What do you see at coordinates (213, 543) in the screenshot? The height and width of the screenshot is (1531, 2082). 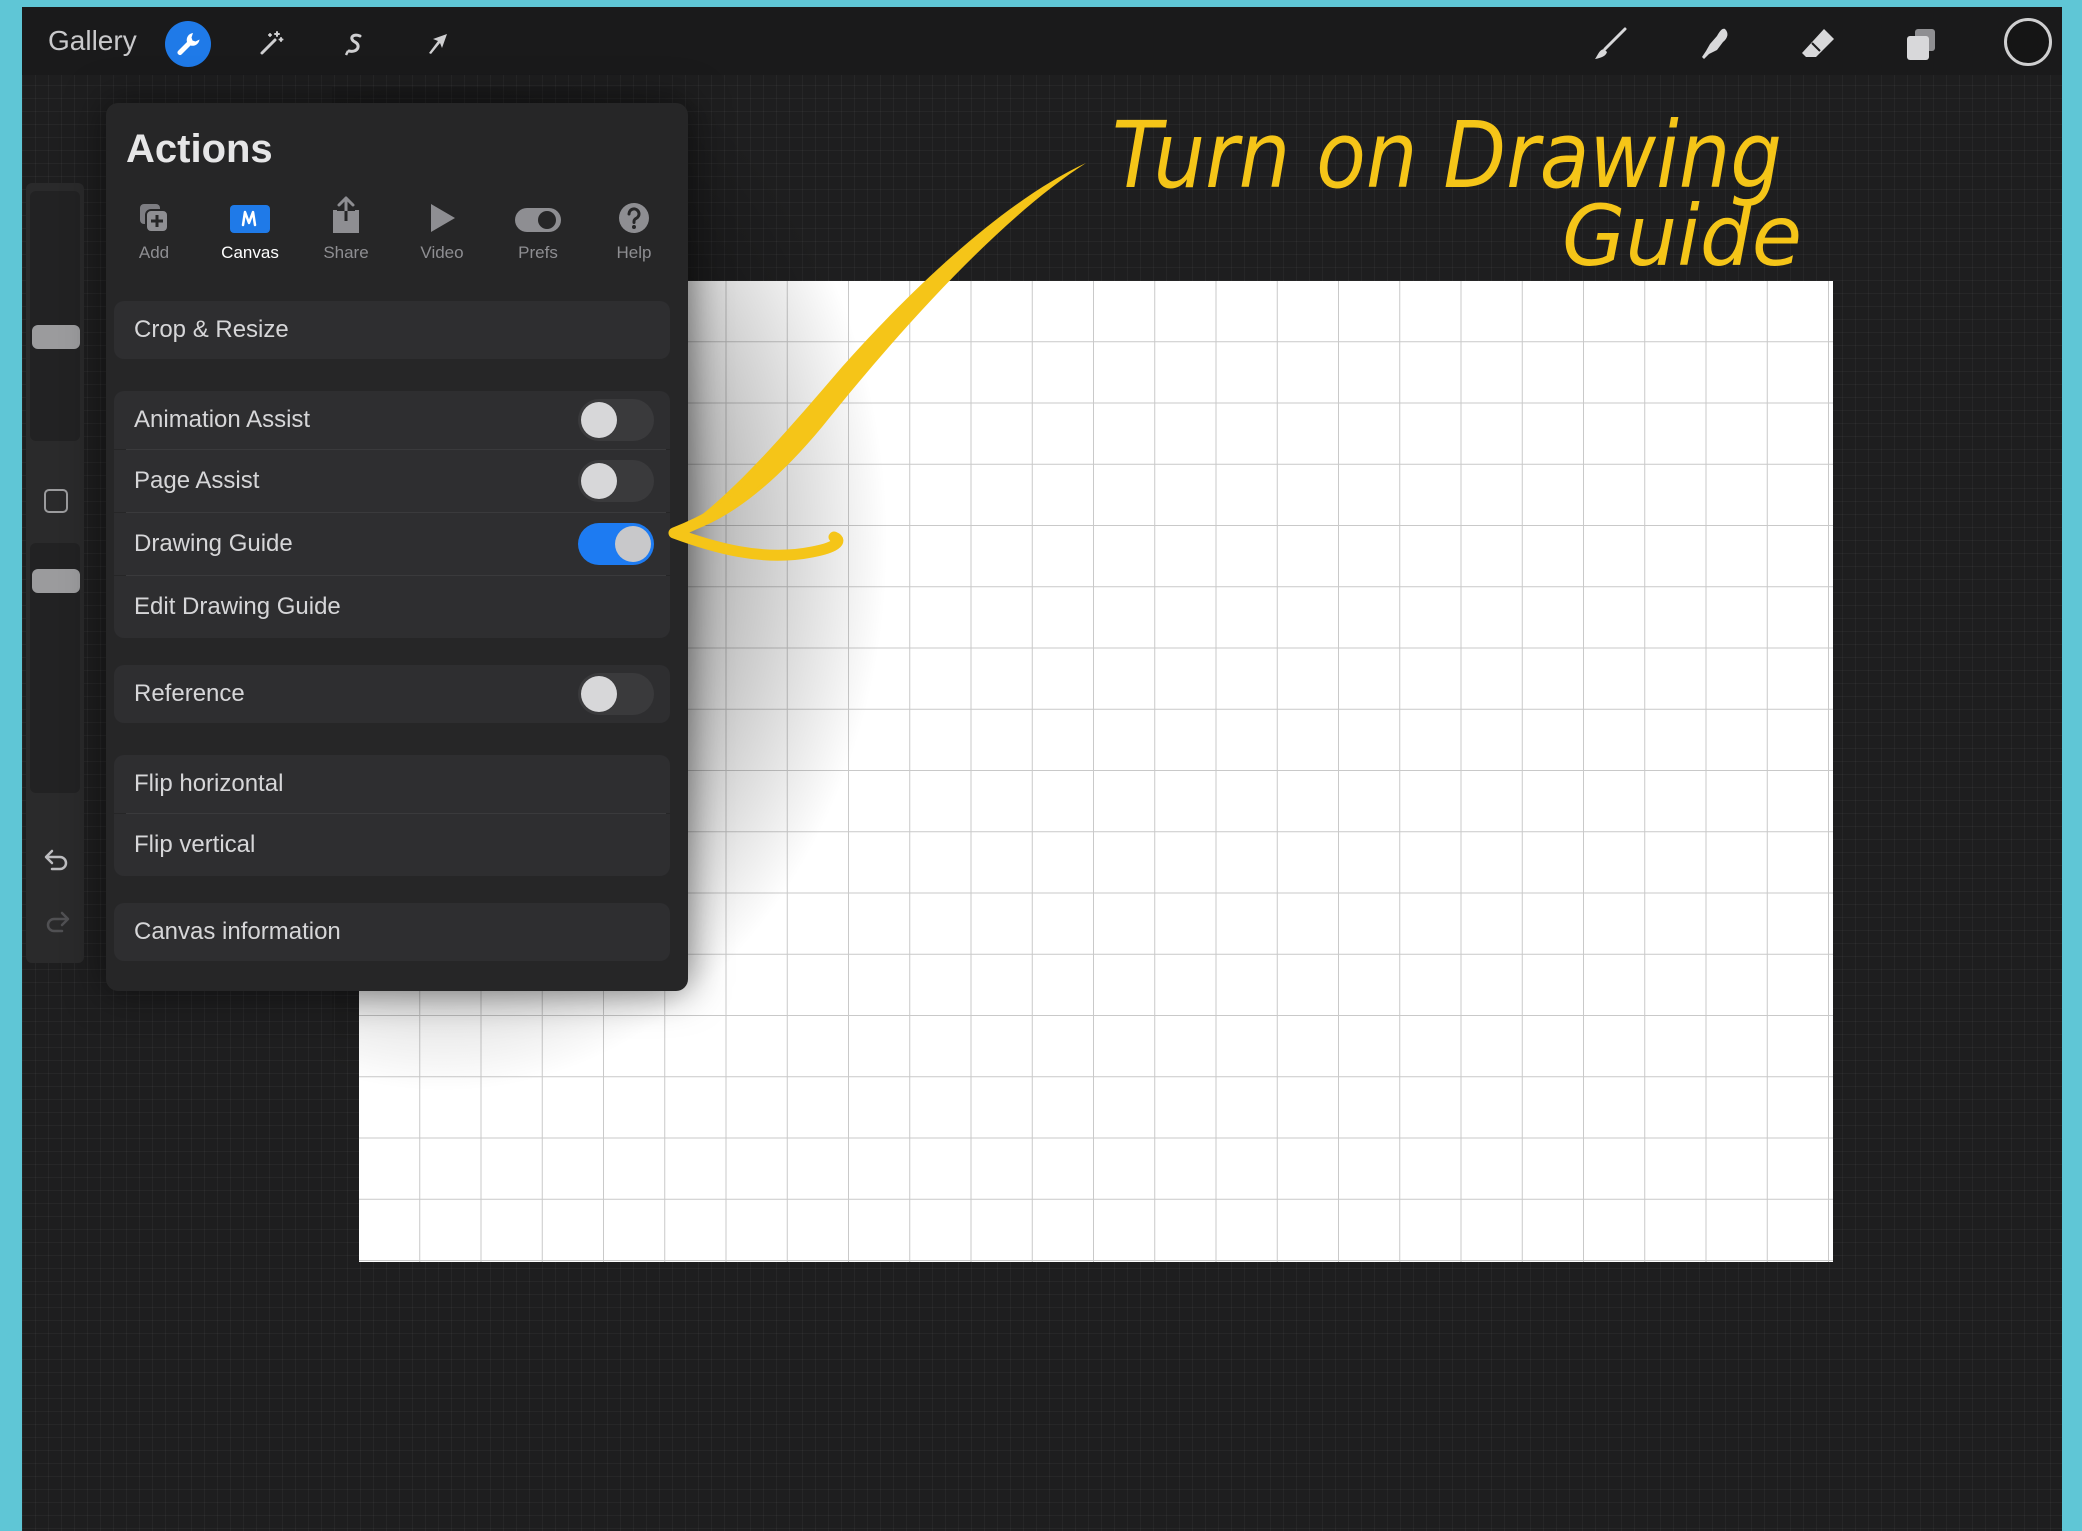 I see `drawing-guide-label: Drawing Guide` at bounding box center [213, 543].